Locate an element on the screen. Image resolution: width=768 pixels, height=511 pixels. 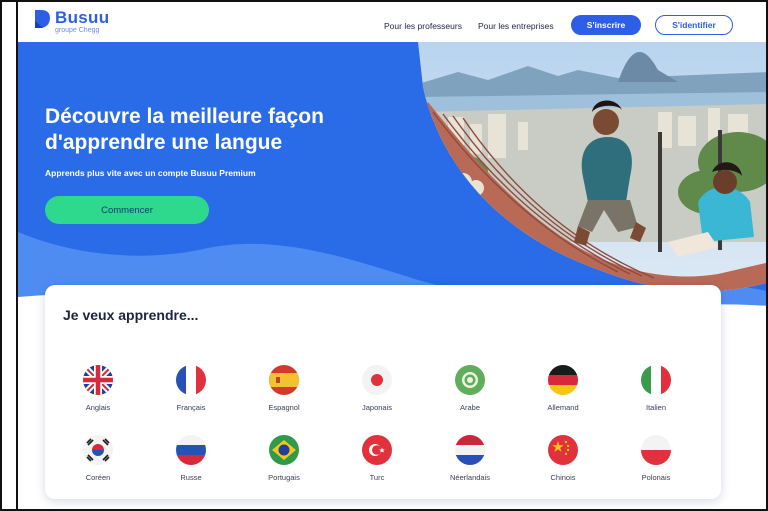
language-label: Polonais is located at coordinates (656, 477).